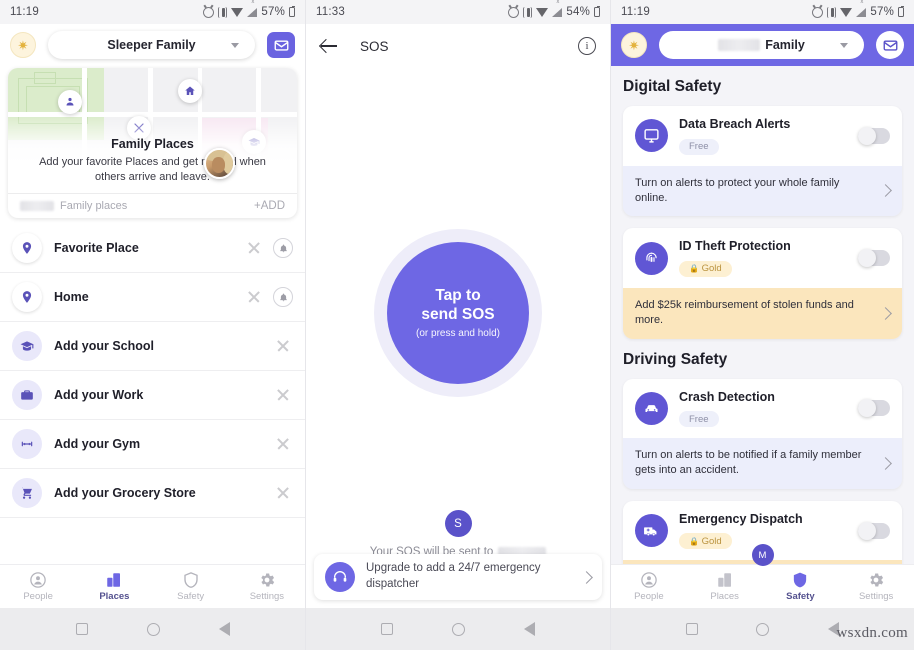 Image resolution: width=914 pixels, height=650 pixels. Describe the element at coordinates (587, 46) in the screenshot. I see `info-icon: i` at that location.